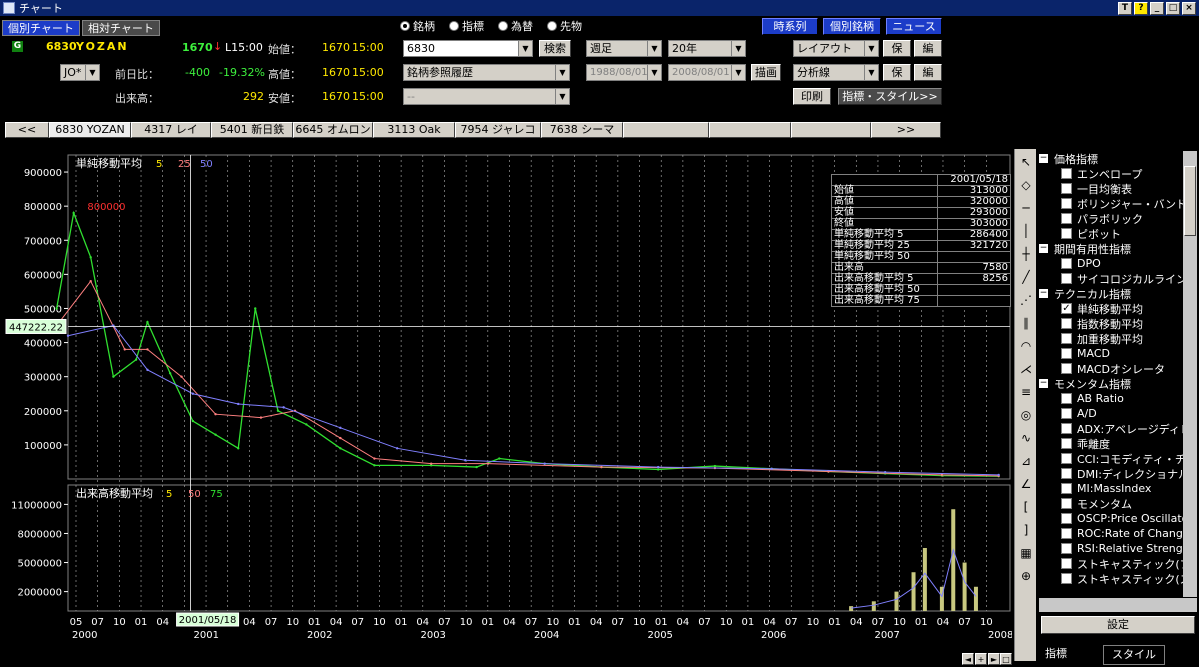  Describe the element at coordinates (1190, 374) in the screenshot. I see `indicator-scrollbar` at that location.